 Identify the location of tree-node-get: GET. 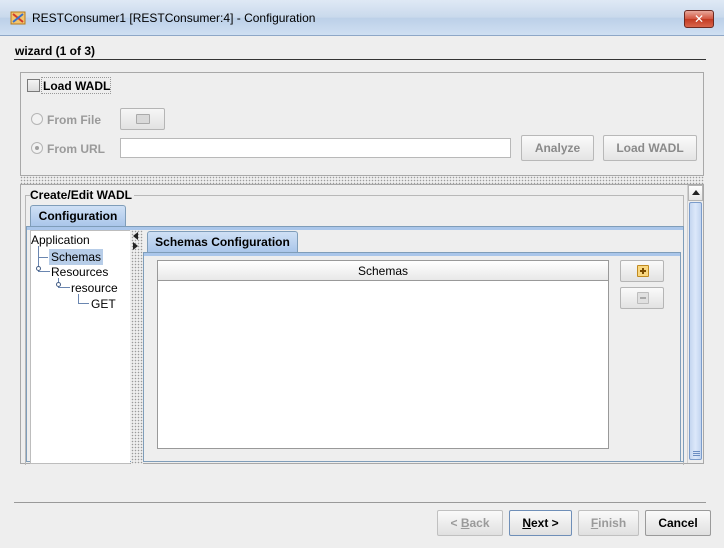
(103, 304).